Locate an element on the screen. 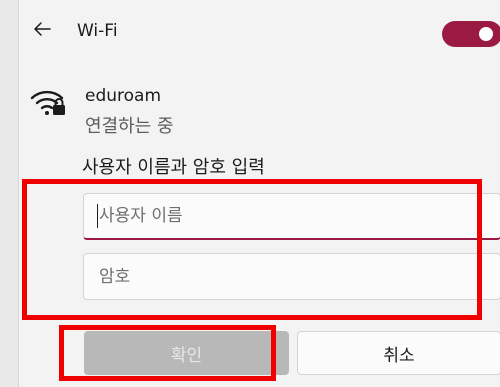 This screenshot has width=500, height=387. credentials-prompt: 사용자 이름과 암호 입력 is located at coordinates (173, 167).